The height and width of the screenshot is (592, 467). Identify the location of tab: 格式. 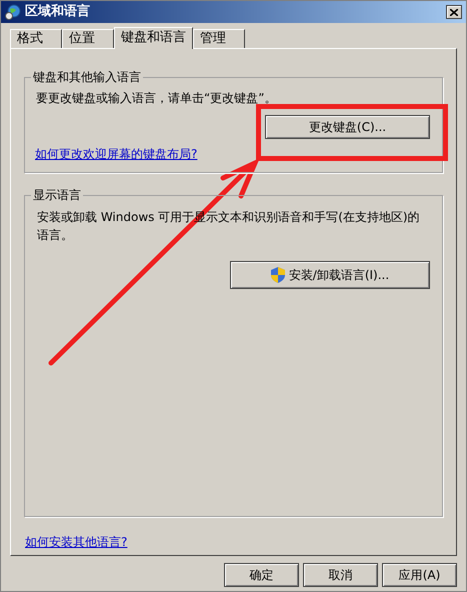
(36, 38).